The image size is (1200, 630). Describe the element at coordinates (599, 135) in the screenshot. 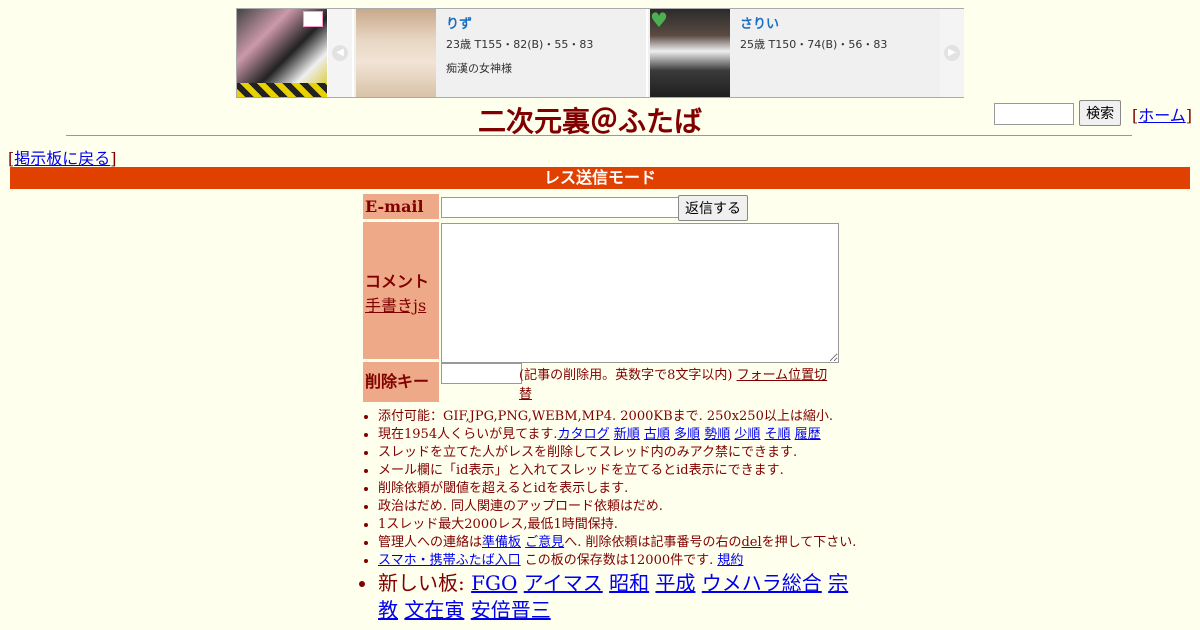

I see `header-divider` at that location.